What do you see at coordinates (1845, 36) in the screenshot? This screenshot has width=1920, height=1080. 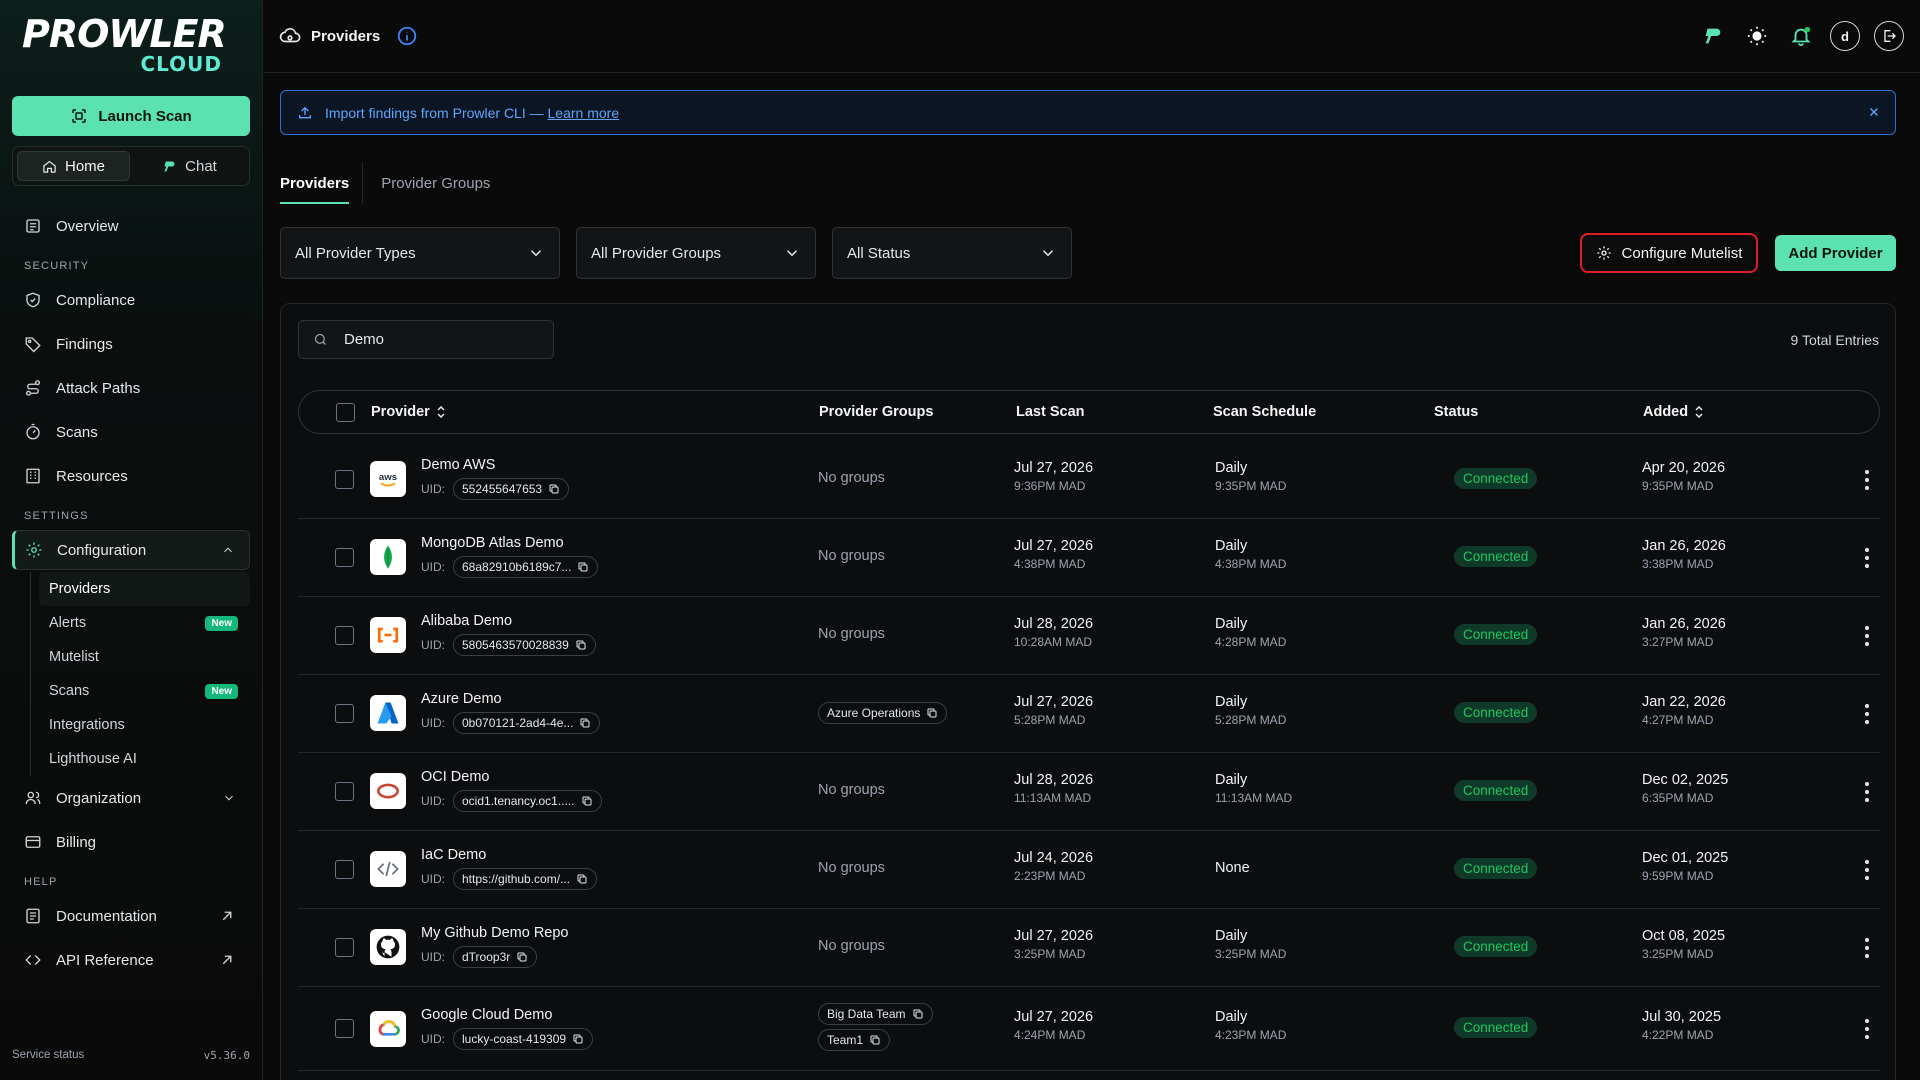 I see `avatar: d` at bounding box center [1845, 36].